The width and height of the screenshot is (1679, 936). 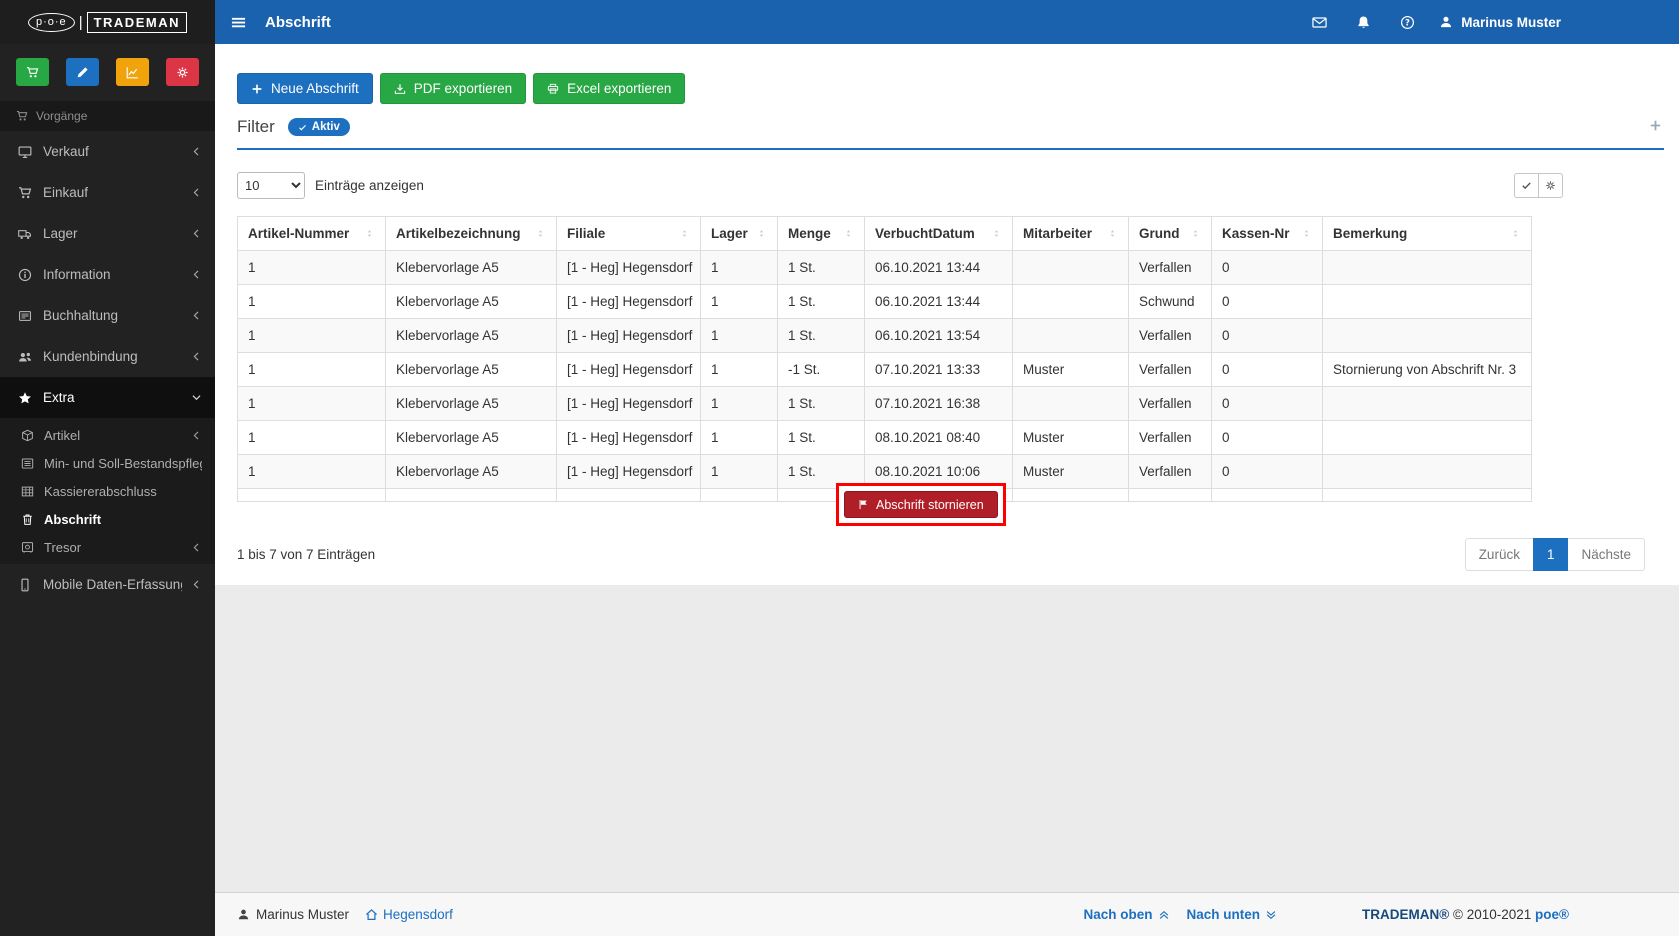 I want to click on scroll-top-link: Nach oben, so click(x=1127, y=914).